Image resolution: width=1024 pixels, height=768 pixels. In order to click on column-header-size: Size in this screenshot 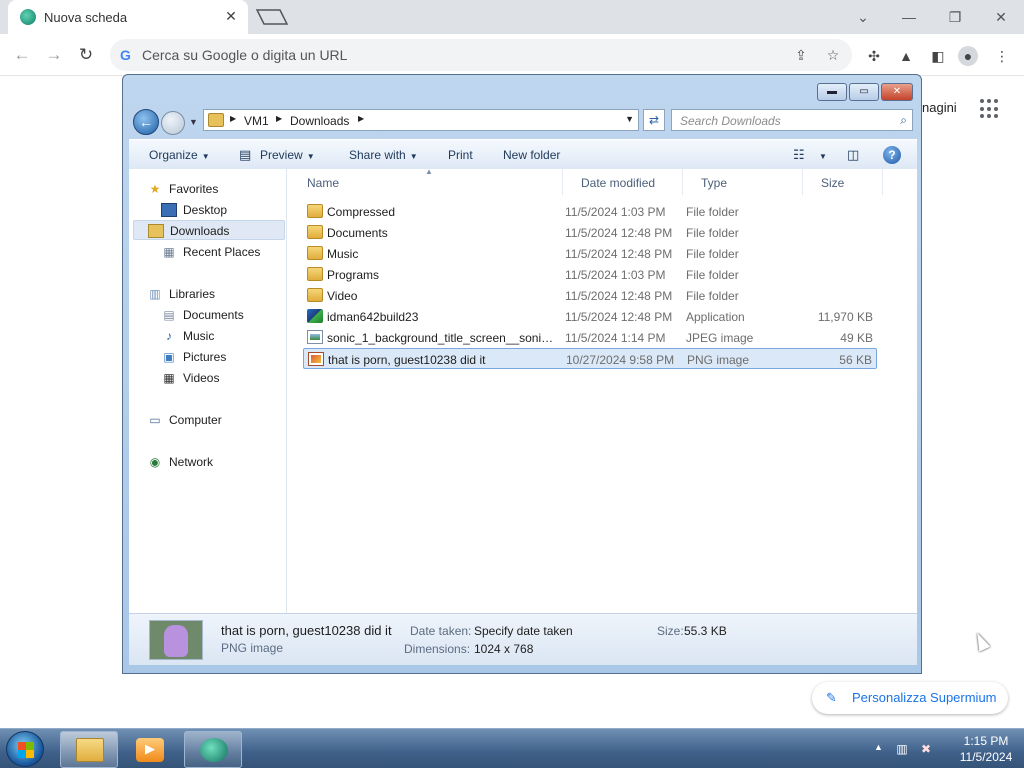, I will do `click(843, 182)`.